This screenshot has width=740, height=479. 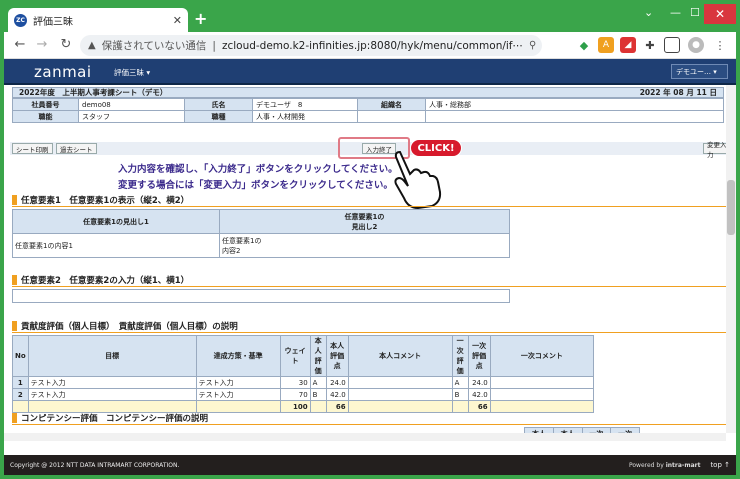 What do you see at coordinates (93, 92) in the screenshot?
I see `sheet-title: 2022年度 上半期人事考課シート（デモ）` at bounding box center [93, 92].